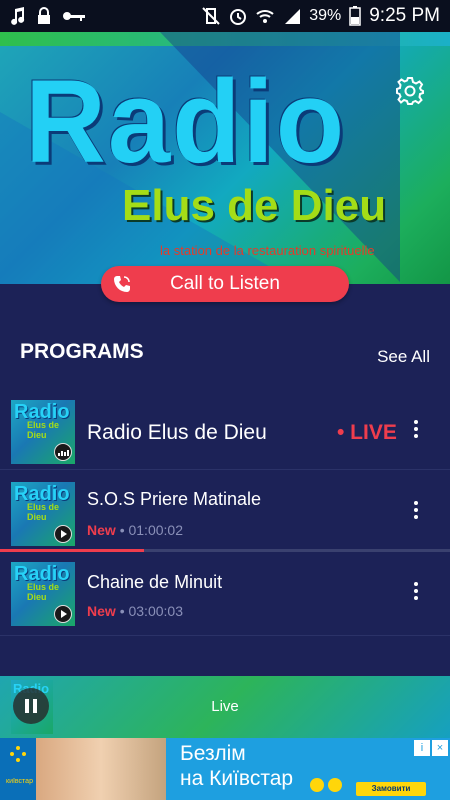  What do you see at coordinates (44, 15) in the screenshot?
I see `lock-icon` at bounding box center [44, 15].